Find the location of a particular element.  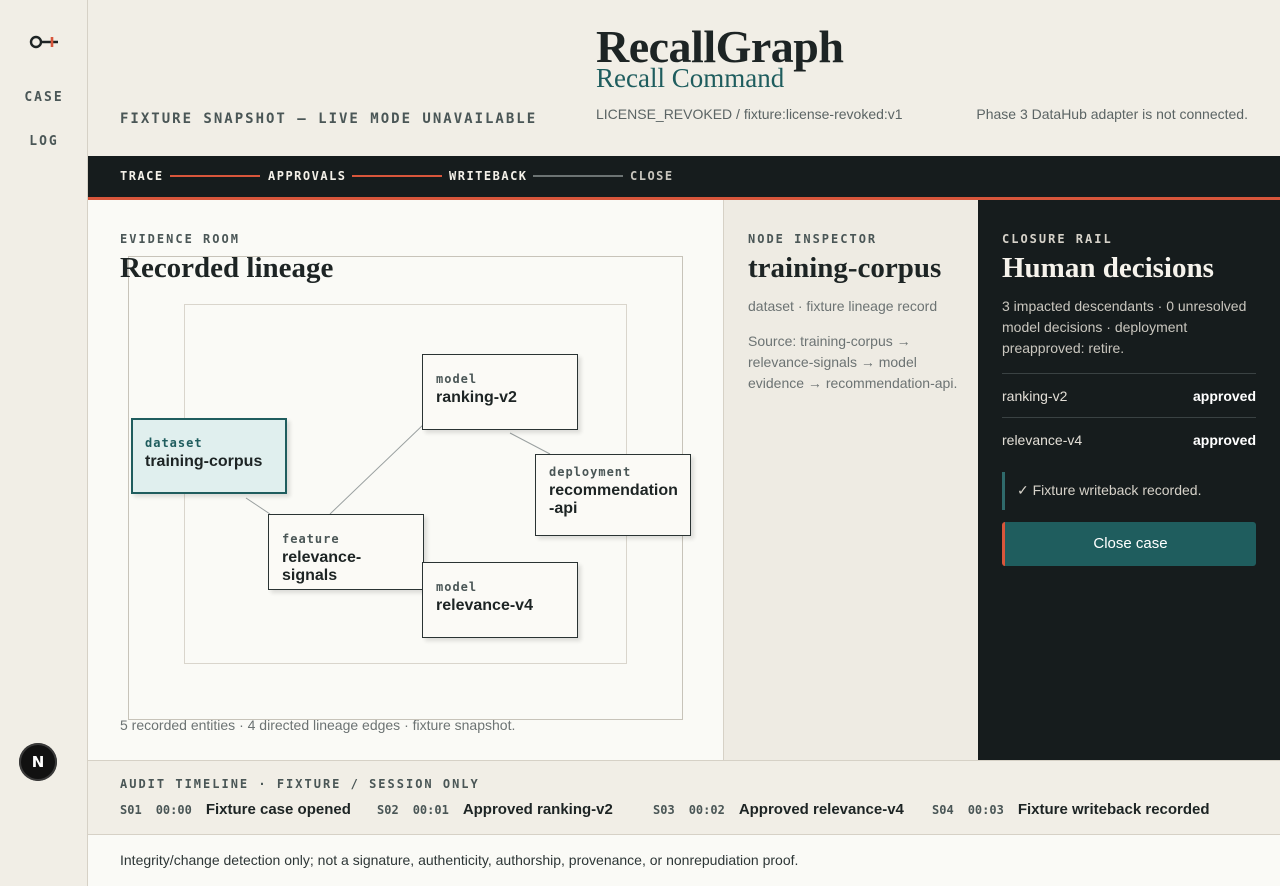

nav-log: LOG is located at coordinates (44, 141).